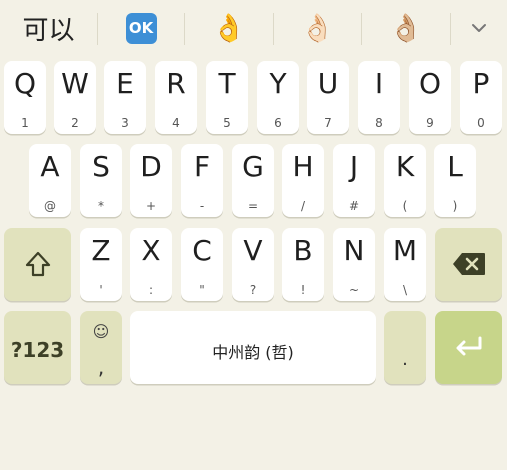 This screenshot has width=507, height=470. I want to click on key-q: Q 1, so click(25, 97).